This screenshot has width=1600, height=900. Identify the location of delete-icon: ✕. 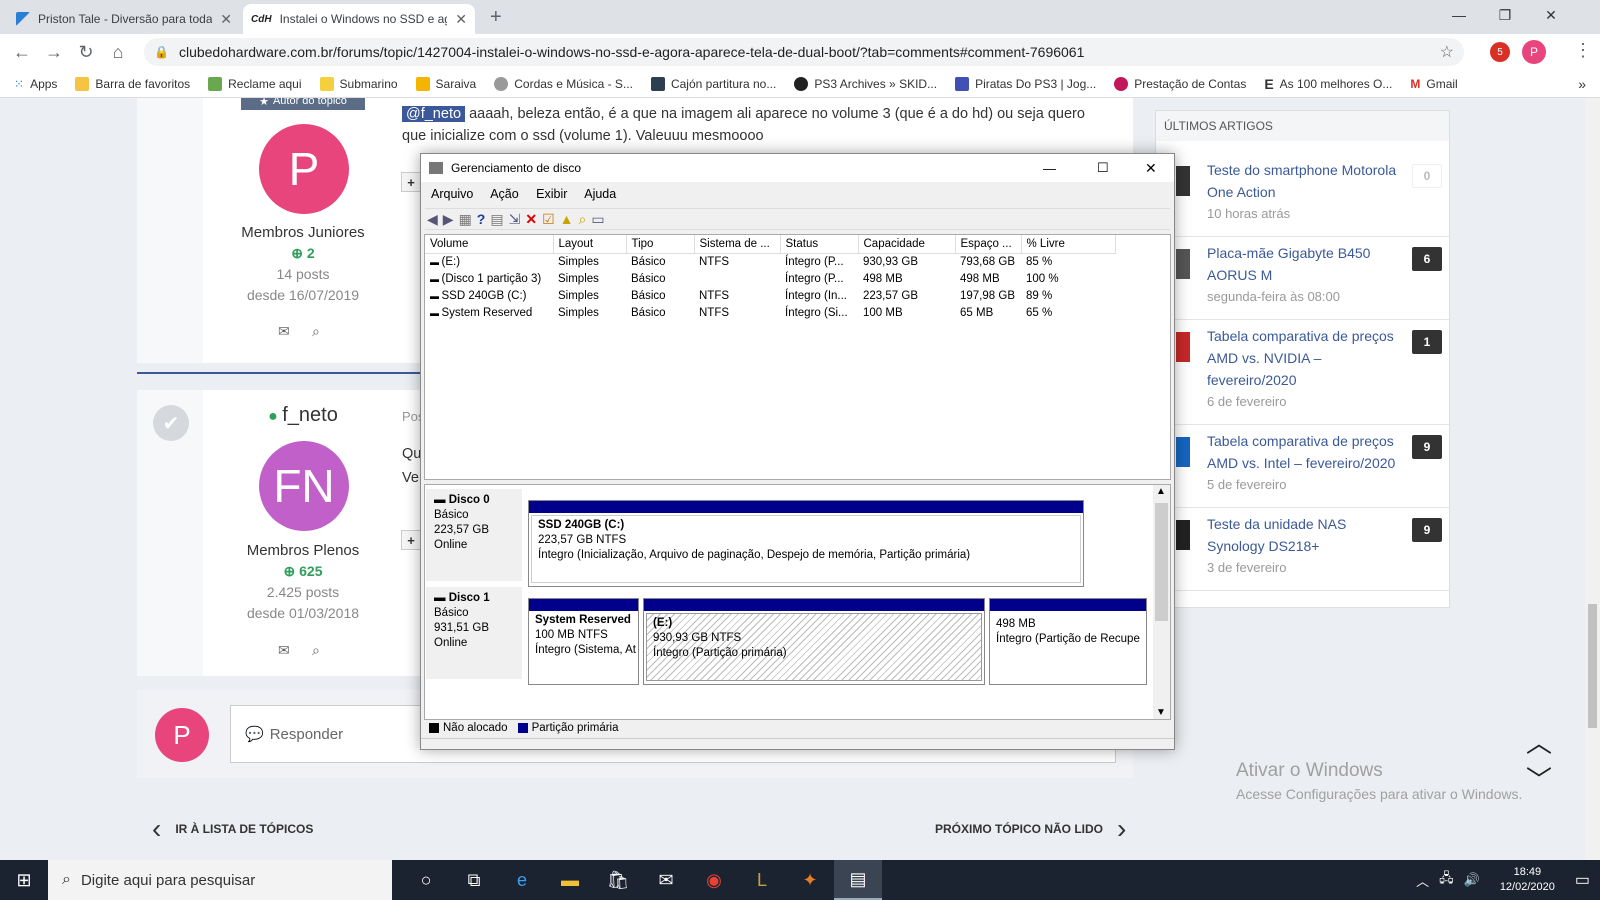
(531, 219).